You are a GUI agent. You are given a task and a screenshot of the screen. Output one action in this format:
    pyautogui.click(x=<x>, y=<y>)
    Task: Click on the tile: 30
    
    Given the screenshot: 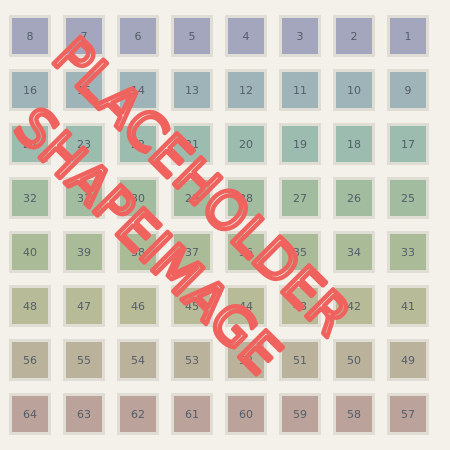 What is the action you would take?
    pyautogui.click(x=138, y=198)
    